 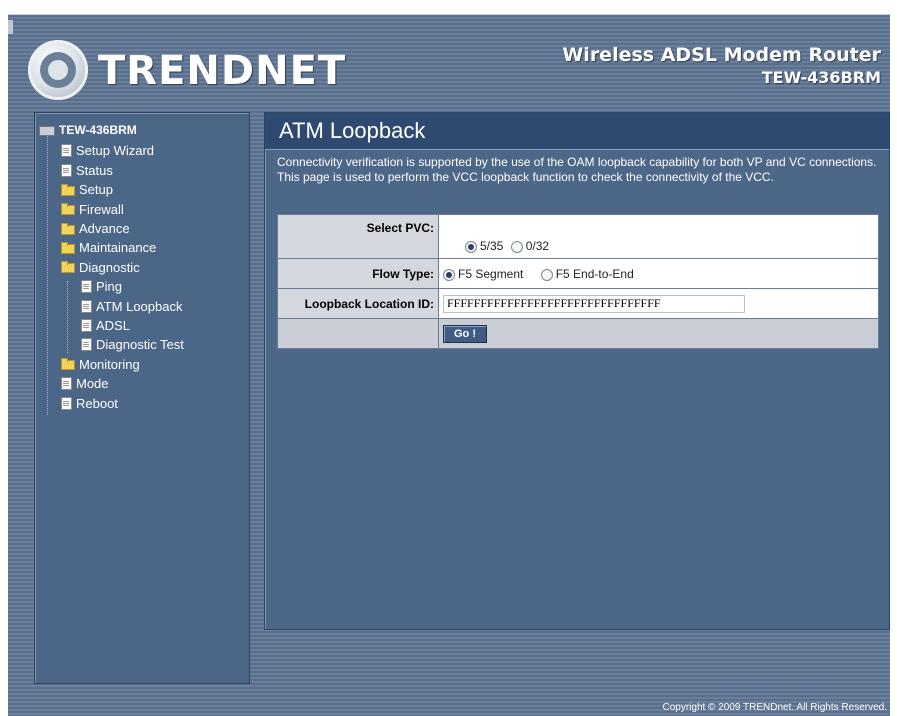 What do you see at coordinates (111, 188) in the screenshot?
I see `sidebar-item-setup: Setup` at bounding box center [111, 188].